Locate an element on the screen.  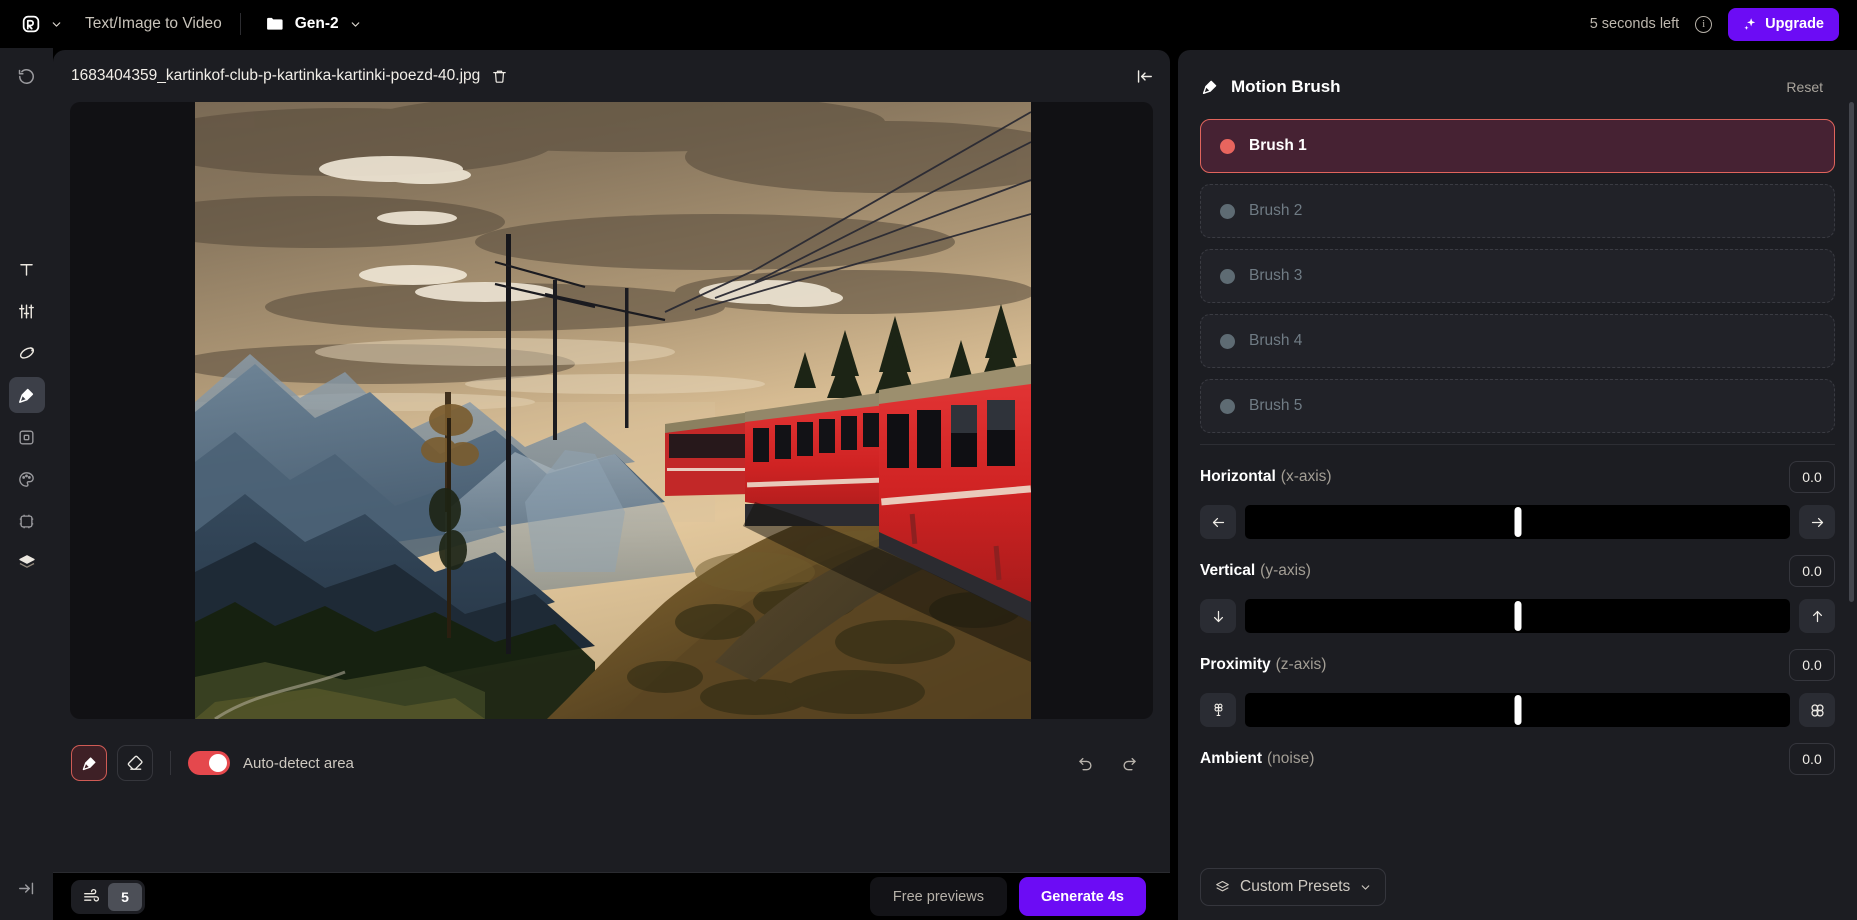
sidebar-item-text is located at coordinates (27, 269).